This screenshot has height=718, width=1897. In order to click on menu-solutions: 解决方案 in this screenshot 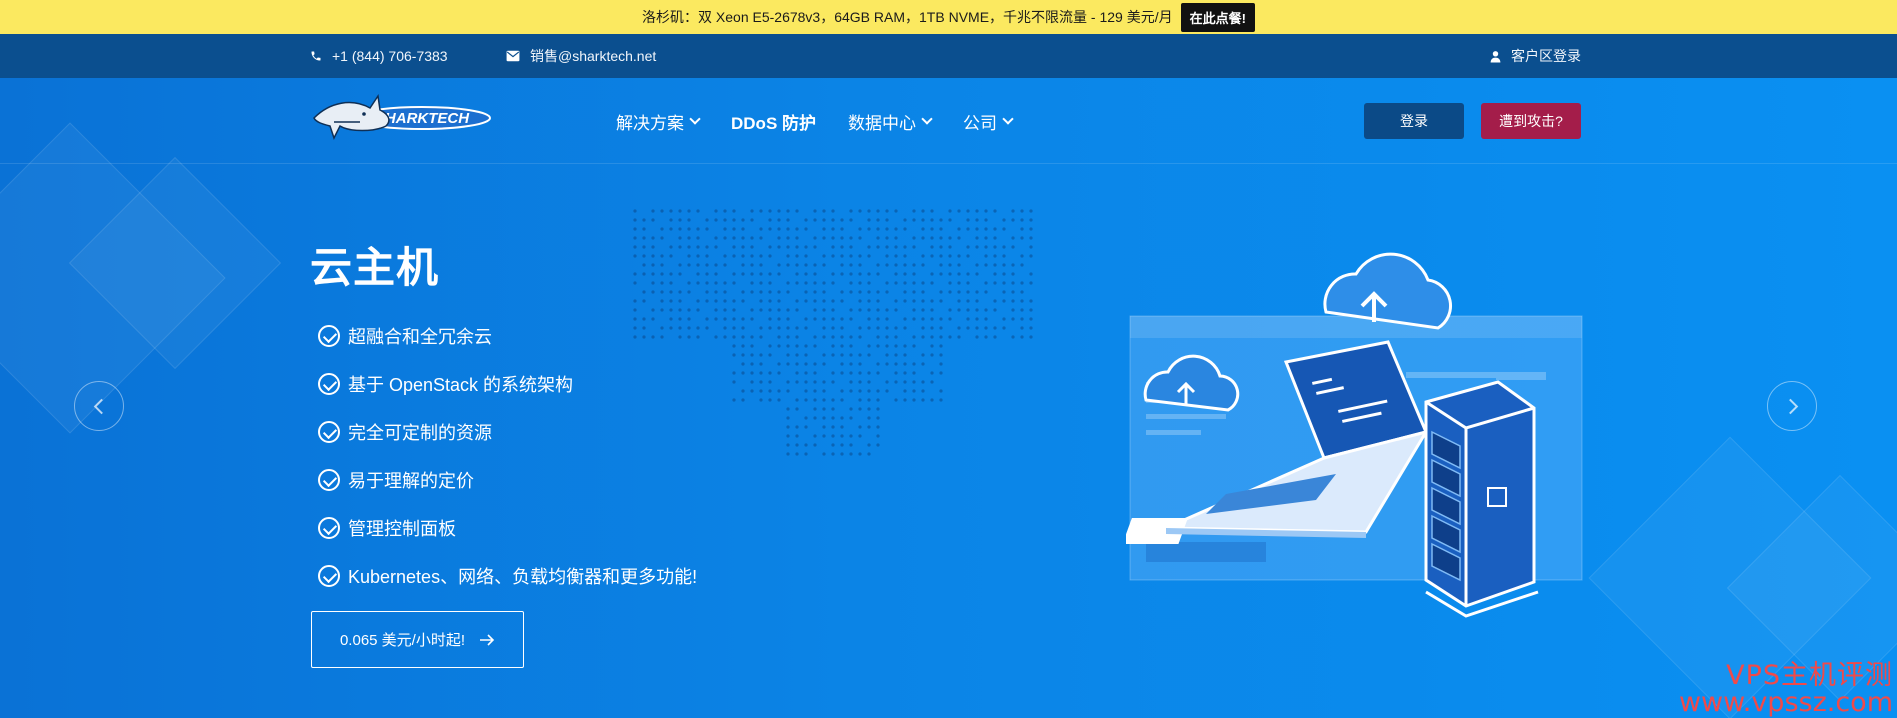, I will do `click(658, 121)`.